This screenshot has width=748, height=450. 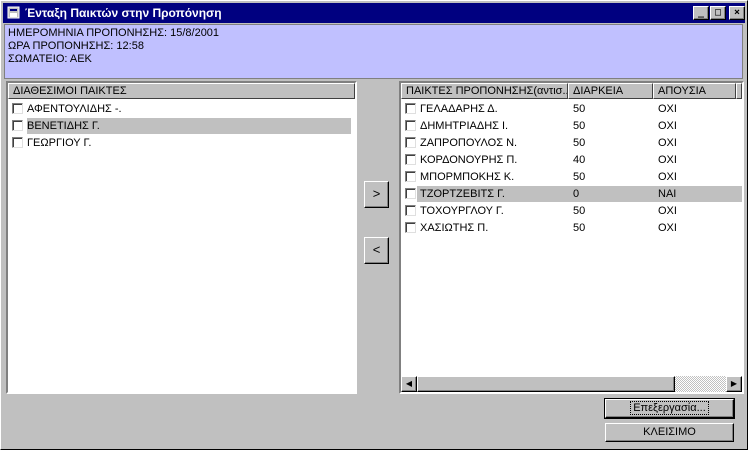 What do you see at coordinates (189, 126) in the screenshot?
I see `player-name: ΒΕΝΕΤΙΔΗΣ Γ.` at bounding box center [189, 126].